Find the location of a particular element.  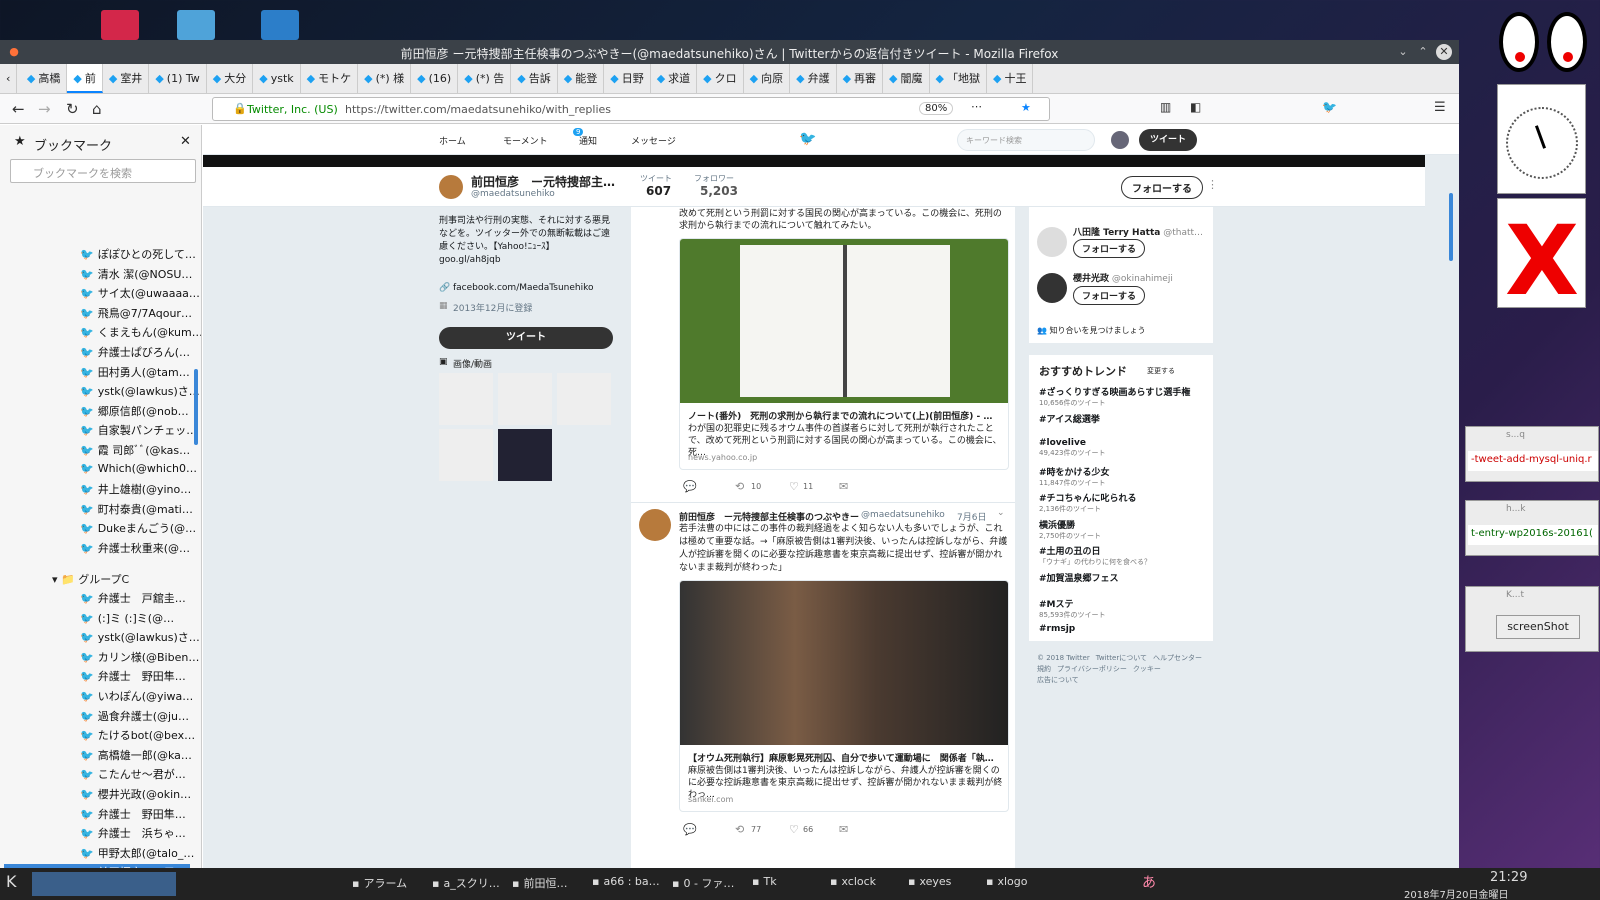

reload-icon: ↻ is located at coordinates (72, 109).